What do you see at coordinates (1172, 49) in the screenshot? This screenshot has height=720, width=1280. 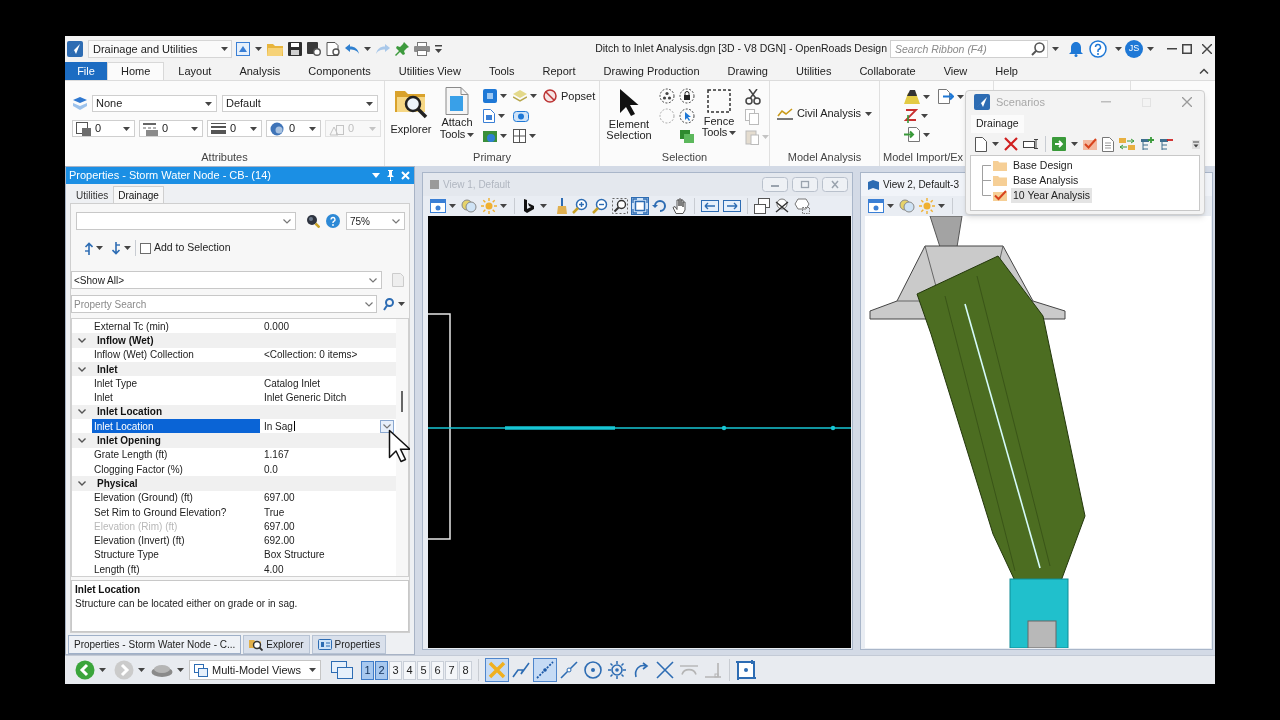 I see `minimize-icon` at bounding box center [1172, 49].